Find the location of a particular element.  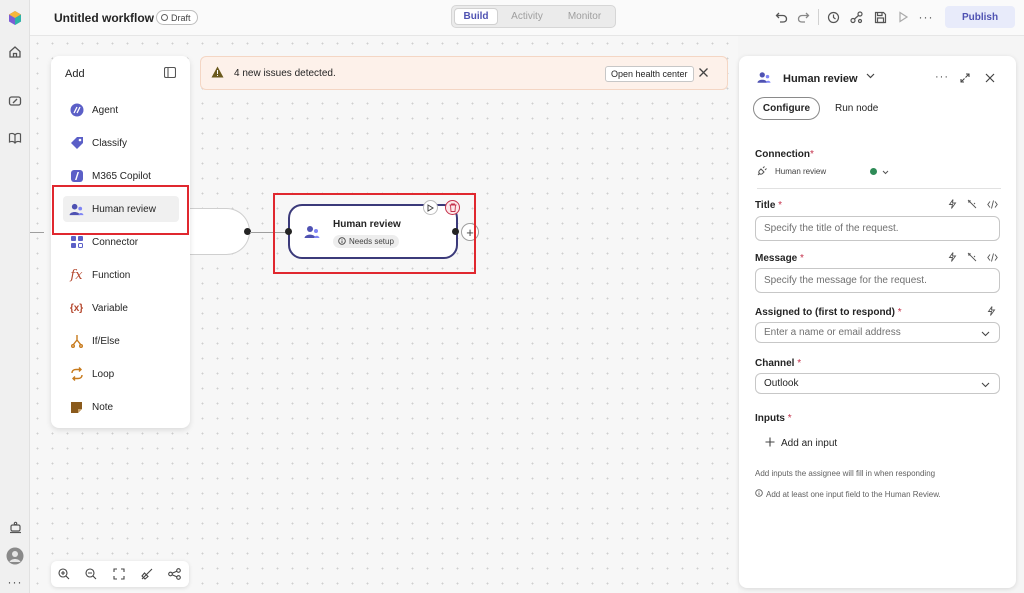

tab-configure: Configure is located at coordinates (786, 108).